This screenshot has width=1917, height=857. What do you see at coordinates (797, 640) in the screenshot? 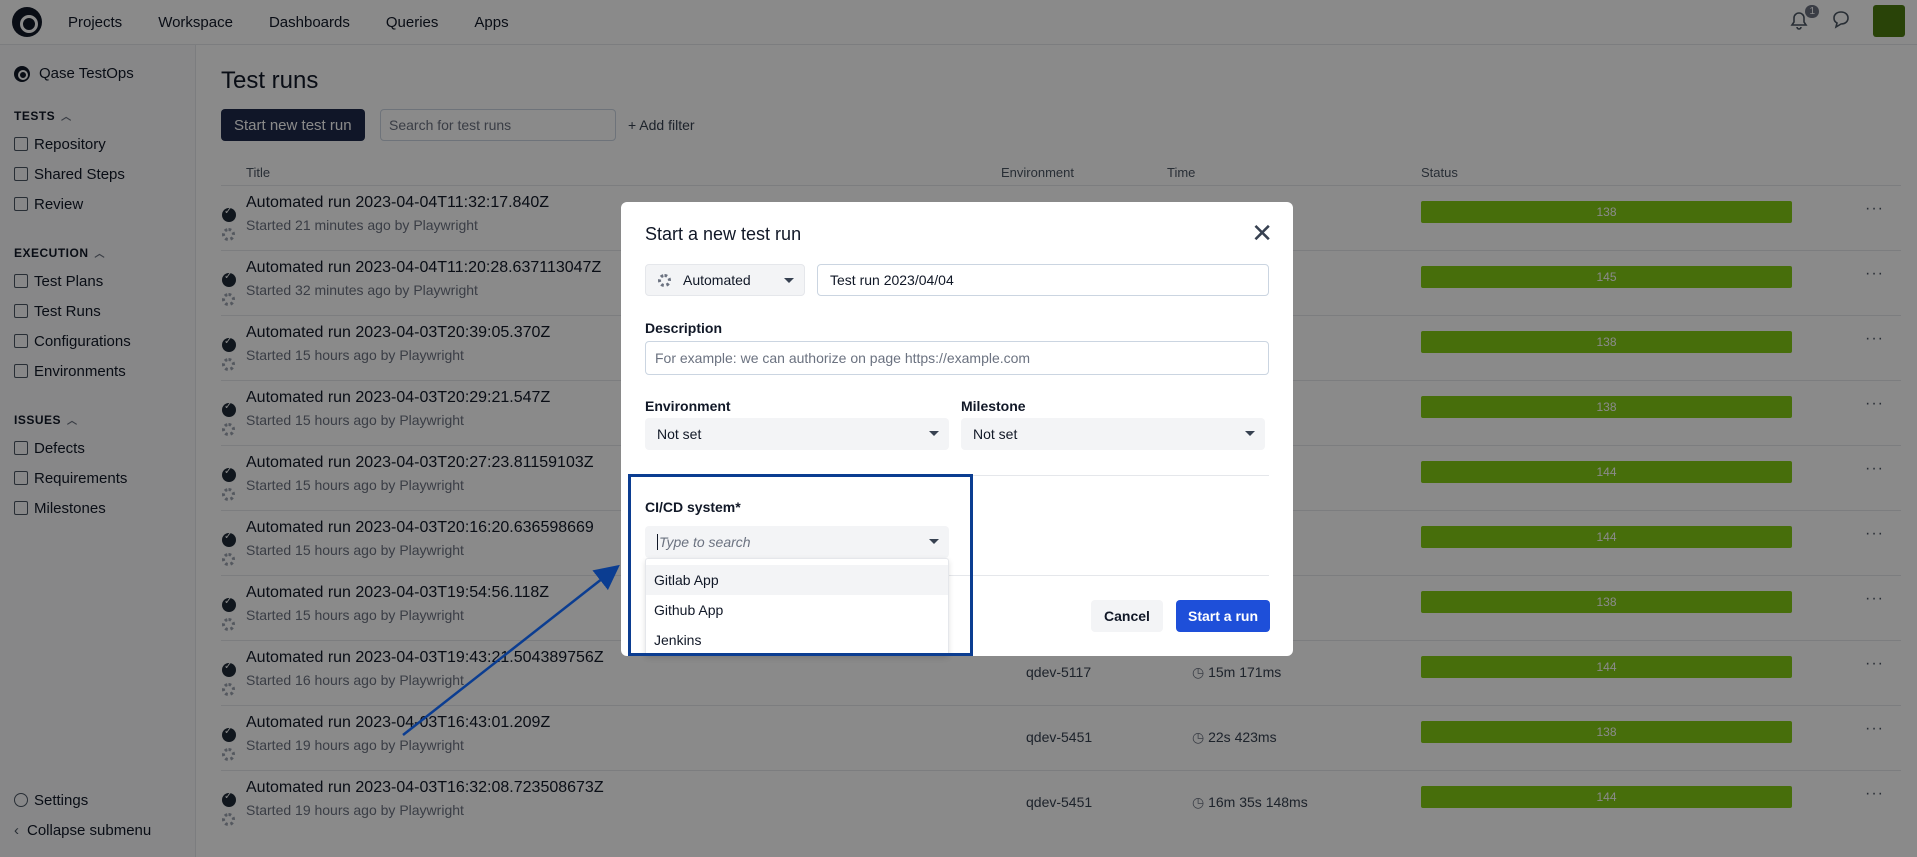
I see `cicd-option-jenkins: Jenkins` at bounding box center [797, 640].